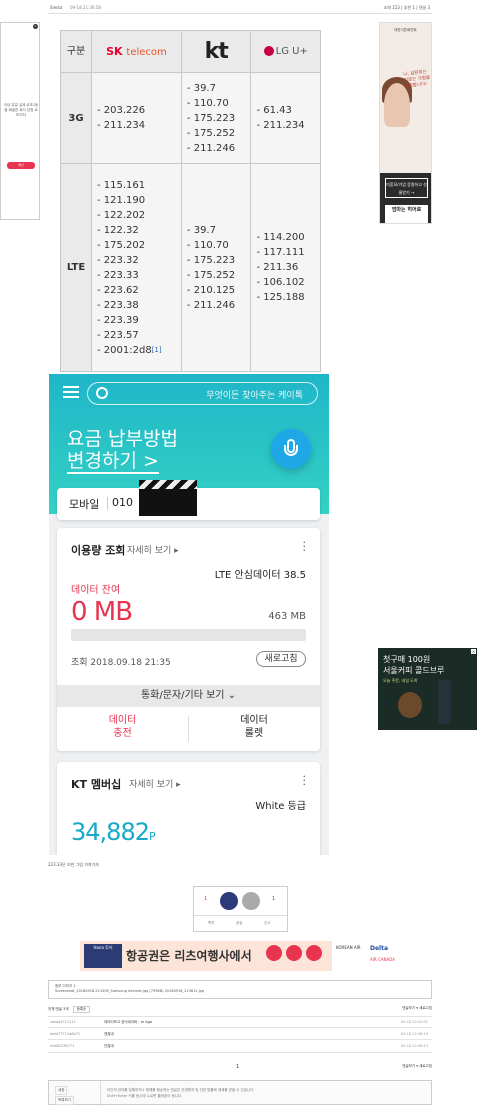 The image size is (480, 1106). Describe the element at coordinates (155, 783) in the screenshot. I see `membership-detail-link: 자세히 보기 ▸` at that location.